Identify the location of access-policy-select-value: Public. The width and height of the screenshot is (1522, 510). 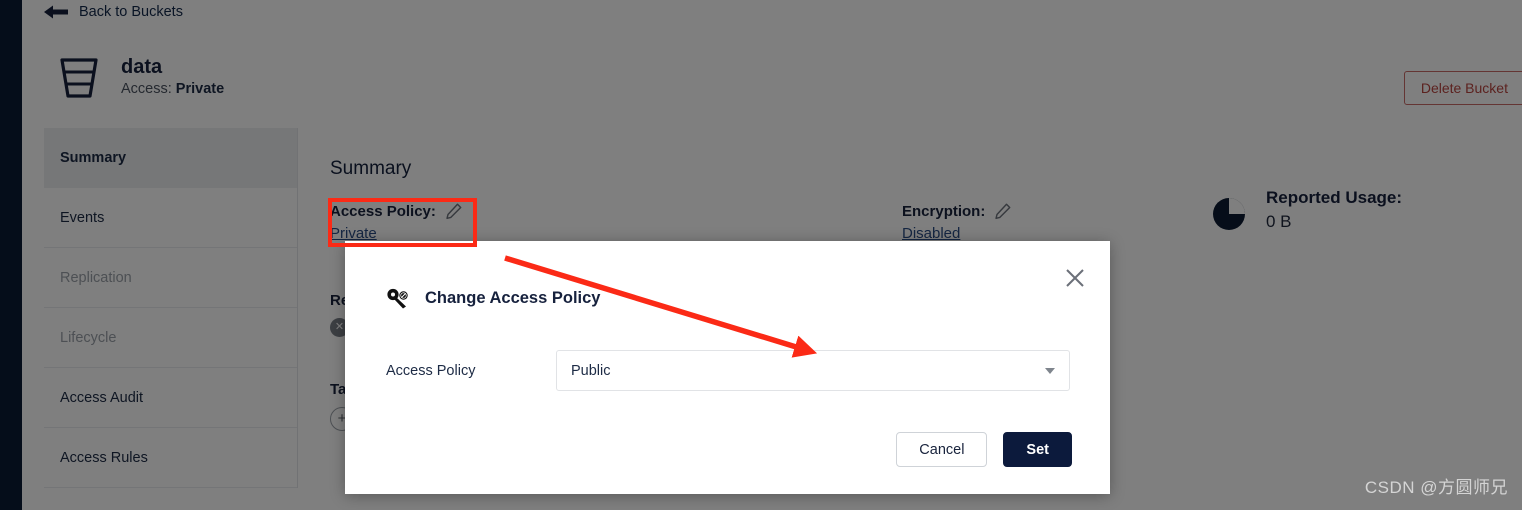
(591, 370).